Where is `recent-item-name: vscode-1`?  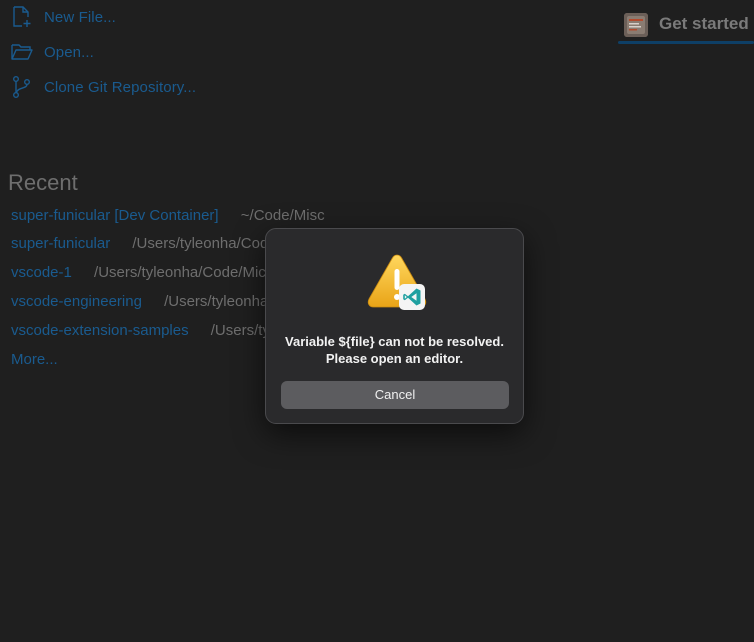 recent-item-name: vscode-1 is located at coordinates (41, 272).